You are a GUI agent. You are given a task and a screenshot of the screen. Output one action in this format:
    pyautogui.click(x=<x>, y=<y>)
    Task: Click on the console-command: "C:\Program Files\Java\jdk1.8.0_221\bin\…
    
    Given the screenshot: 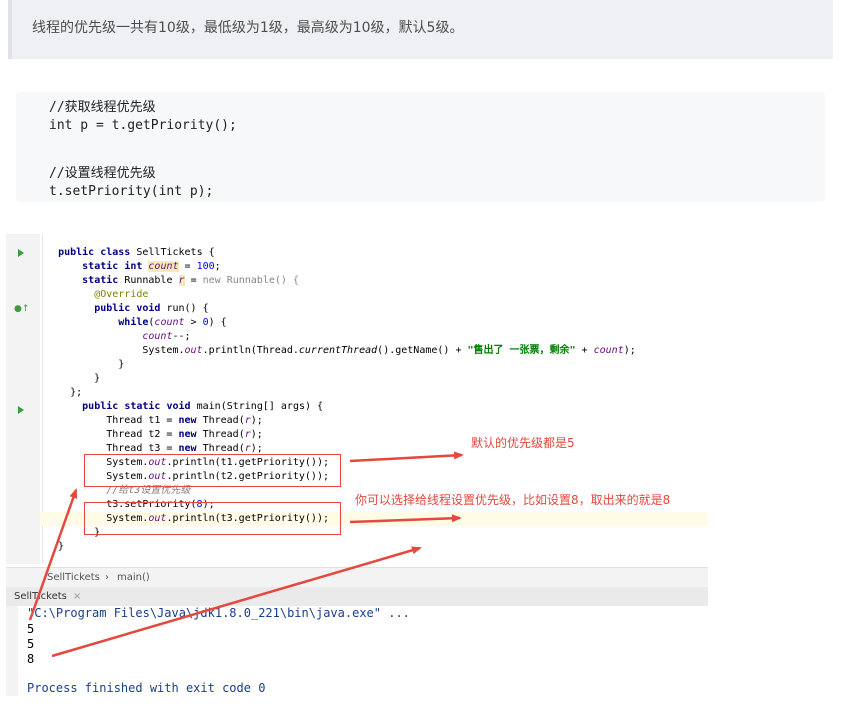 What is the action you would take?
    pyautogui.click(x=218, y=613)
    